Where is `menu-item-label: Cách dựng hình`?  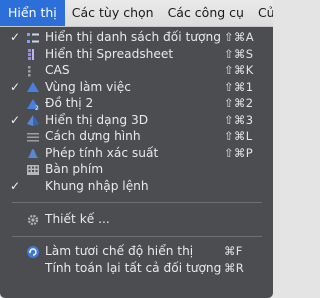
menu-item-label: Cách dựng hình is located at coordinates (93, 136).